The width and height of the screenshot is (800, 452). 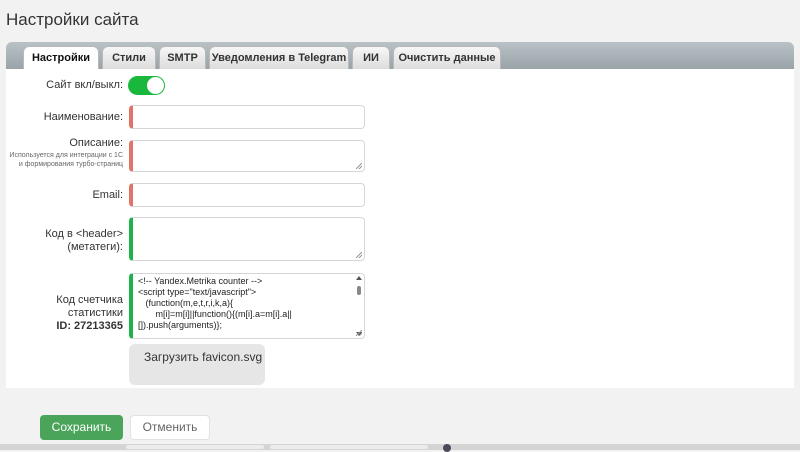 What do you see at coordinates (89, 326) in the screenshot?
I see `stats-id: ID: 27213365` at bounding box center [89, 326].